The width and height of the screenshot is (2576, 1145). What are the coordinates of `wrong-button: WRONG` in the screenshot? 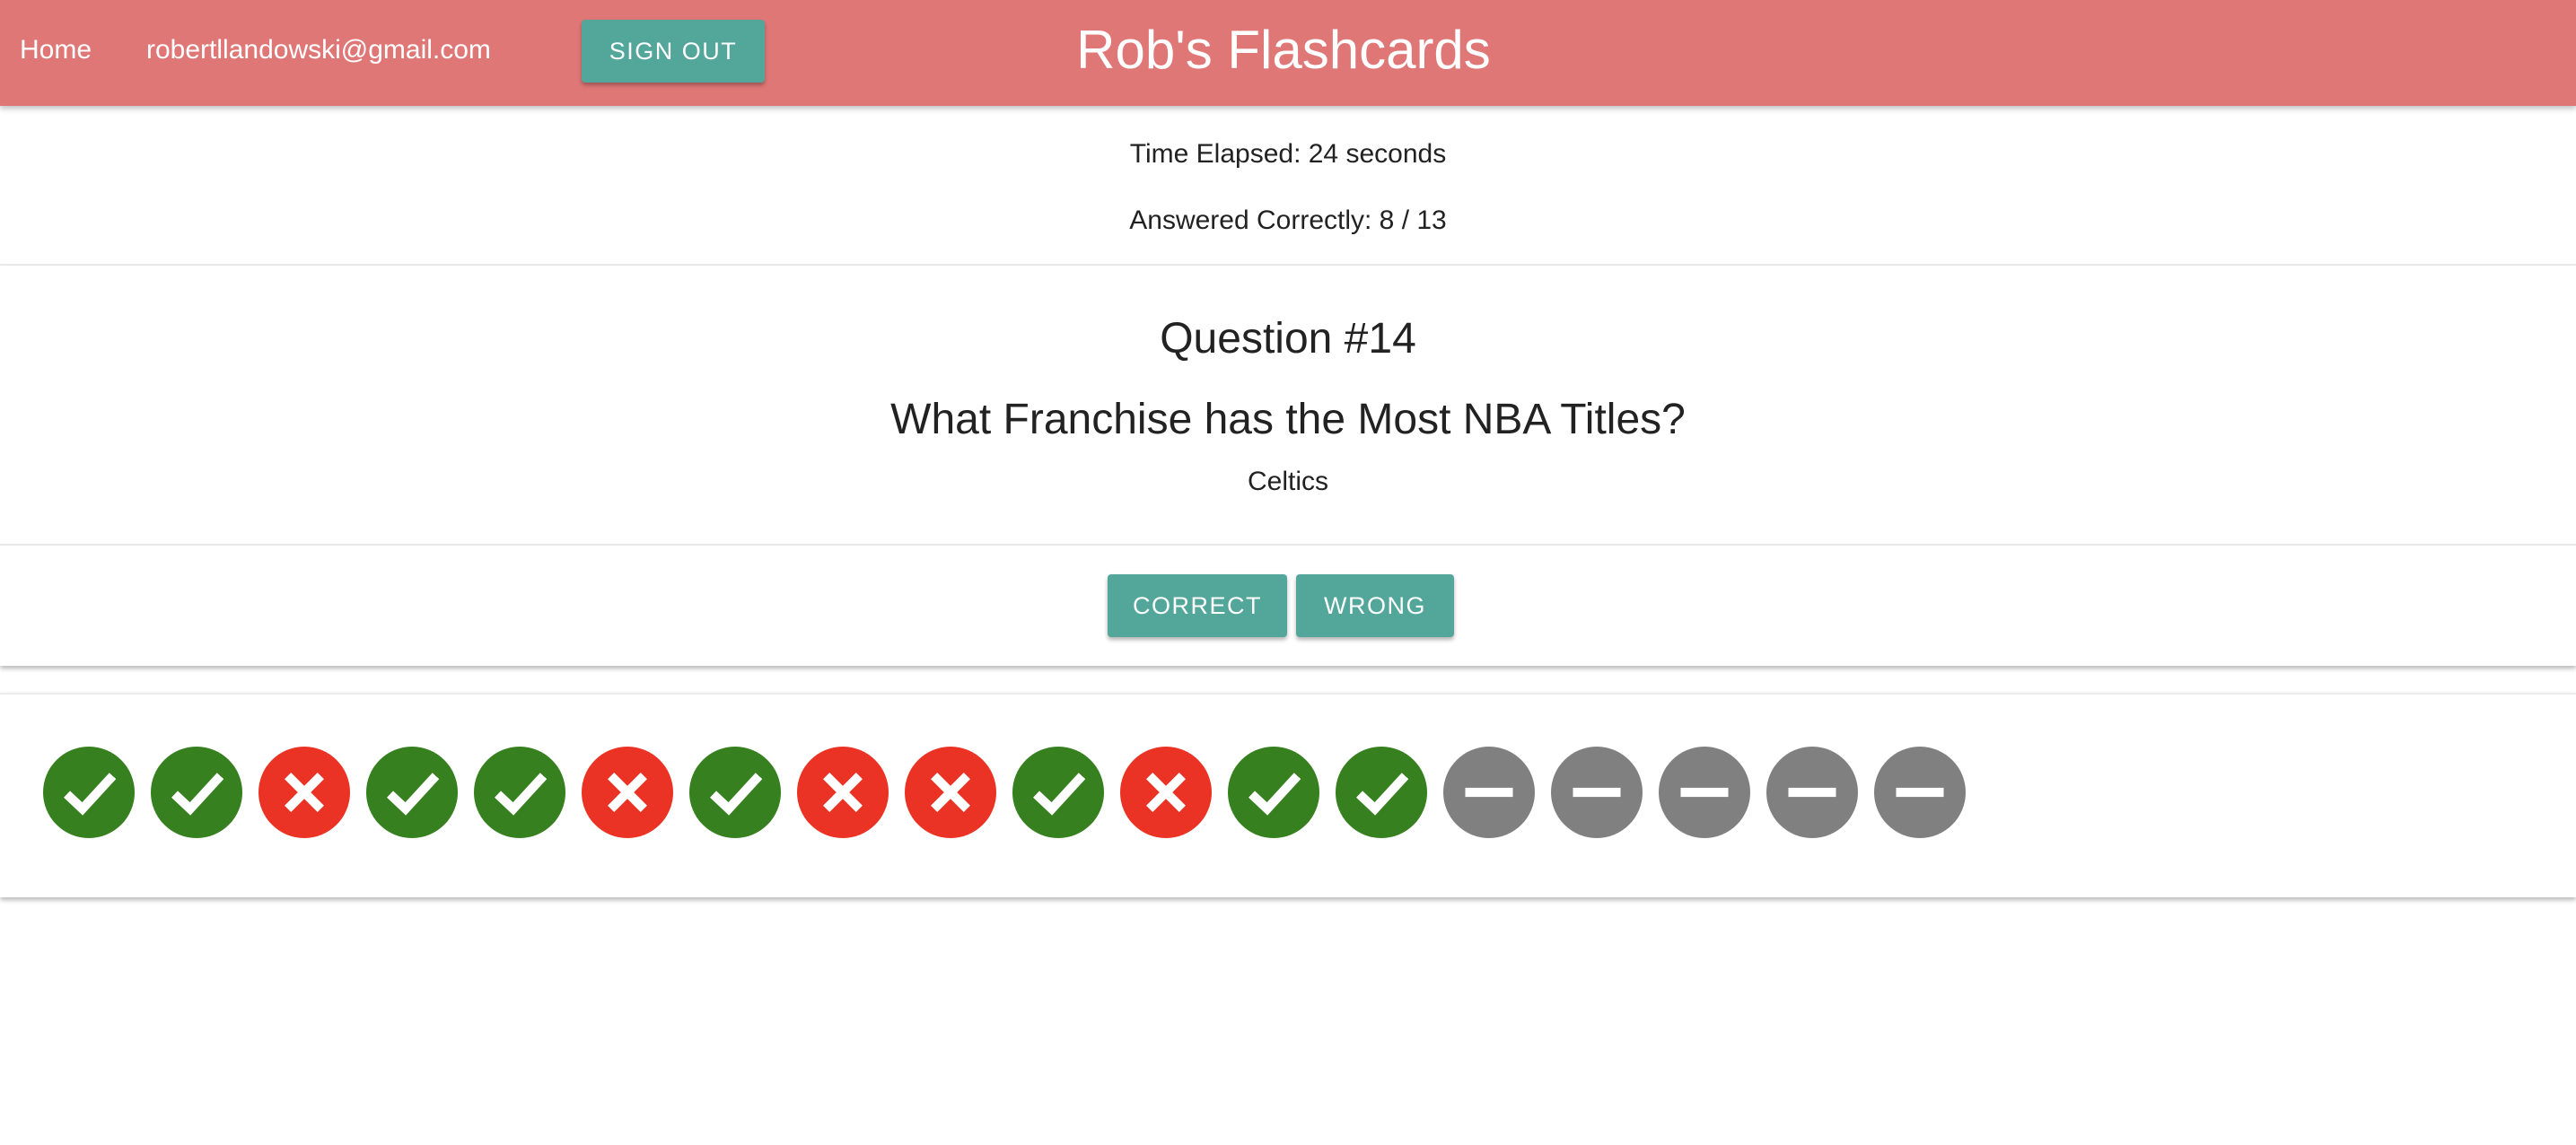 It's located at (1375, 605).